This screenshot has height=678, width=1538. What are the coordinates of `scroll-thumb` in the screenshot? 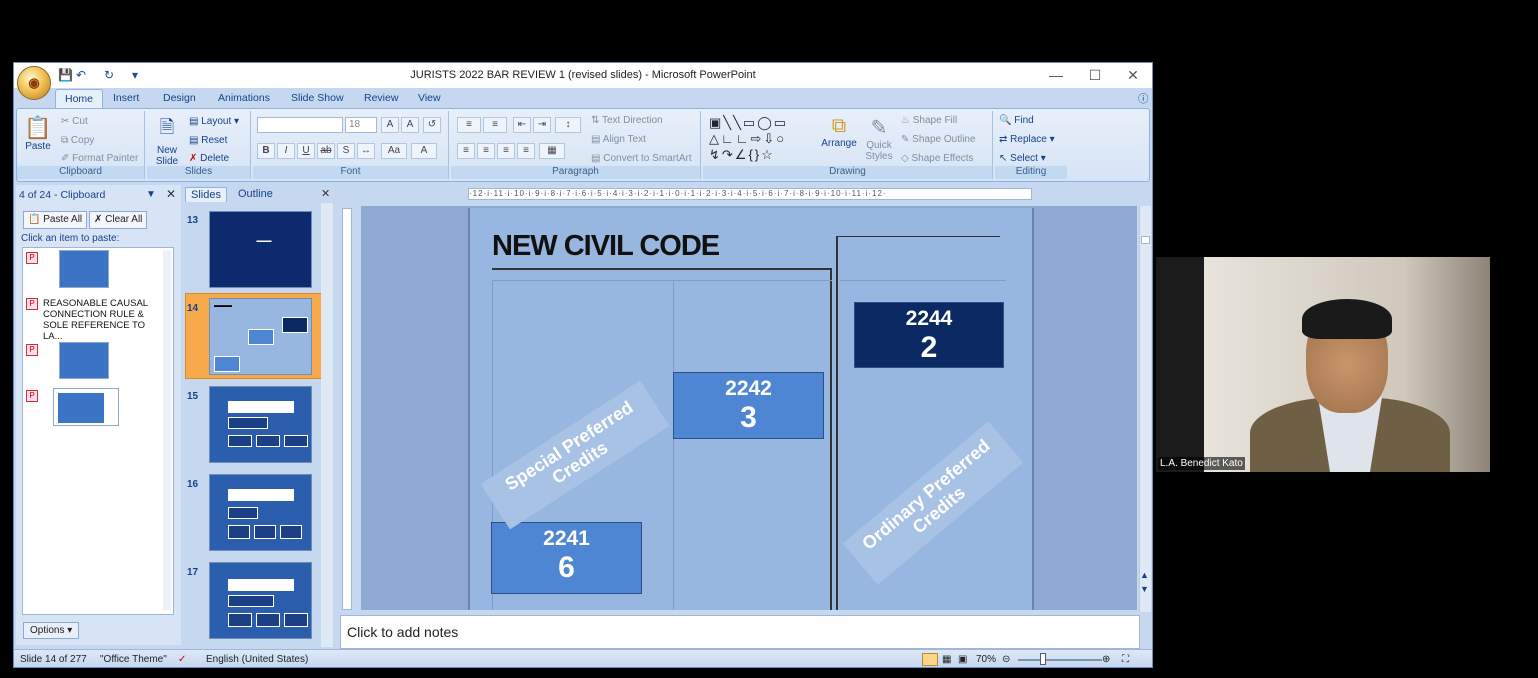 It's located at (1145, 240).